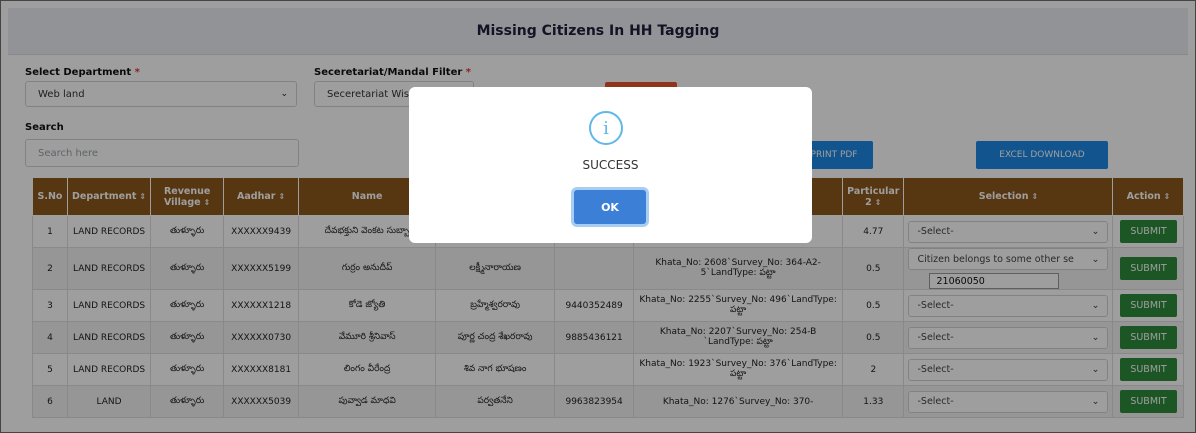  I want to click on success-dialog: i SUCCESS OK, so click(610, 165).